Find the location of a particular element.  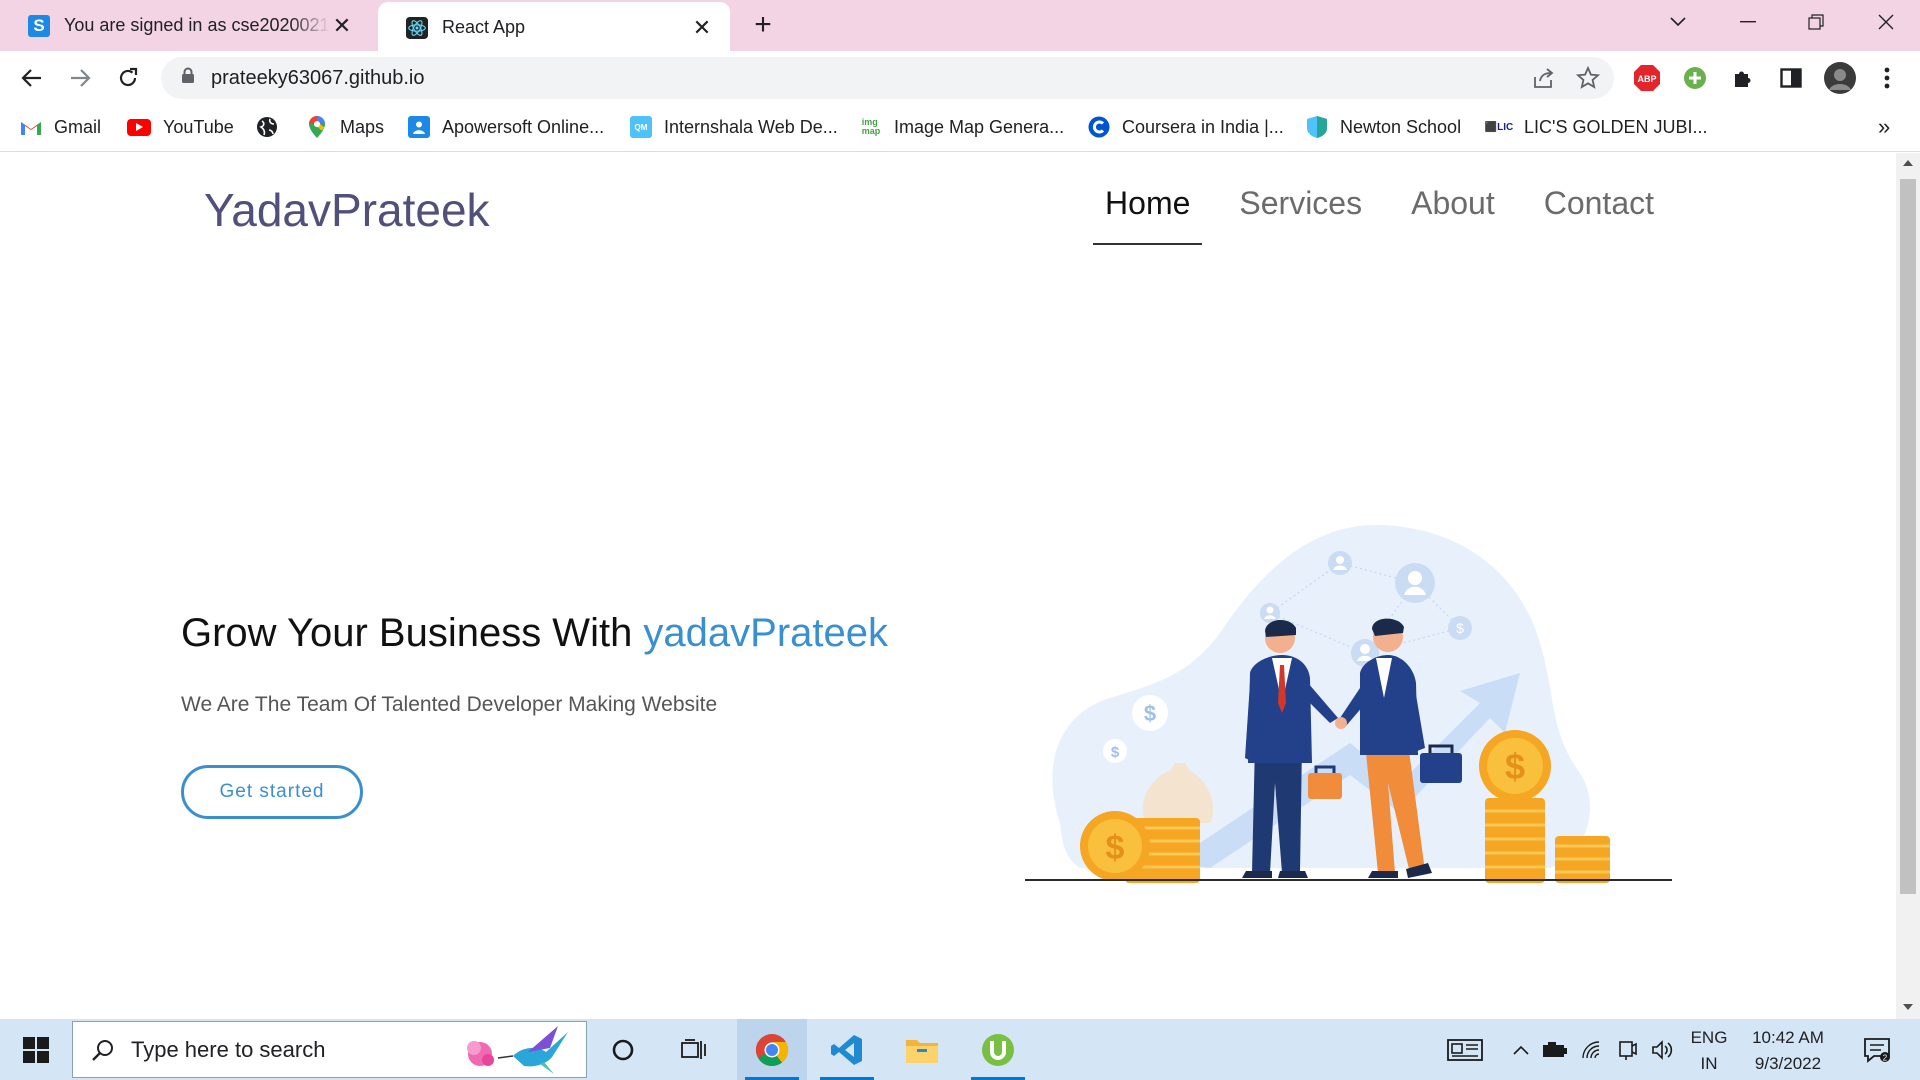

tab-search-chevron-icon is located at coordinates (1678, 22).